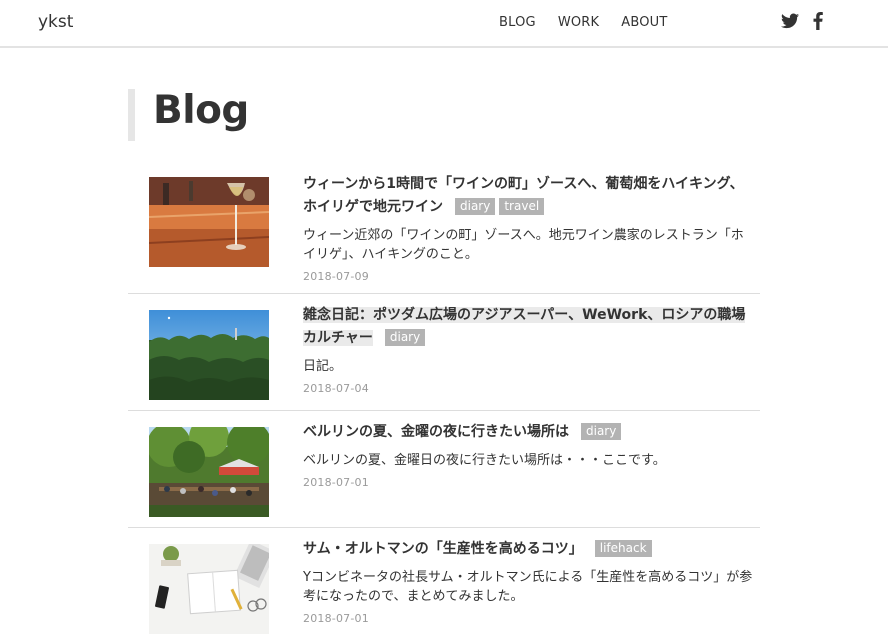  What do you see at coordinates (790, 21) in the screenshot?
I see `twitter-icon` at bounding box center [790, 21].